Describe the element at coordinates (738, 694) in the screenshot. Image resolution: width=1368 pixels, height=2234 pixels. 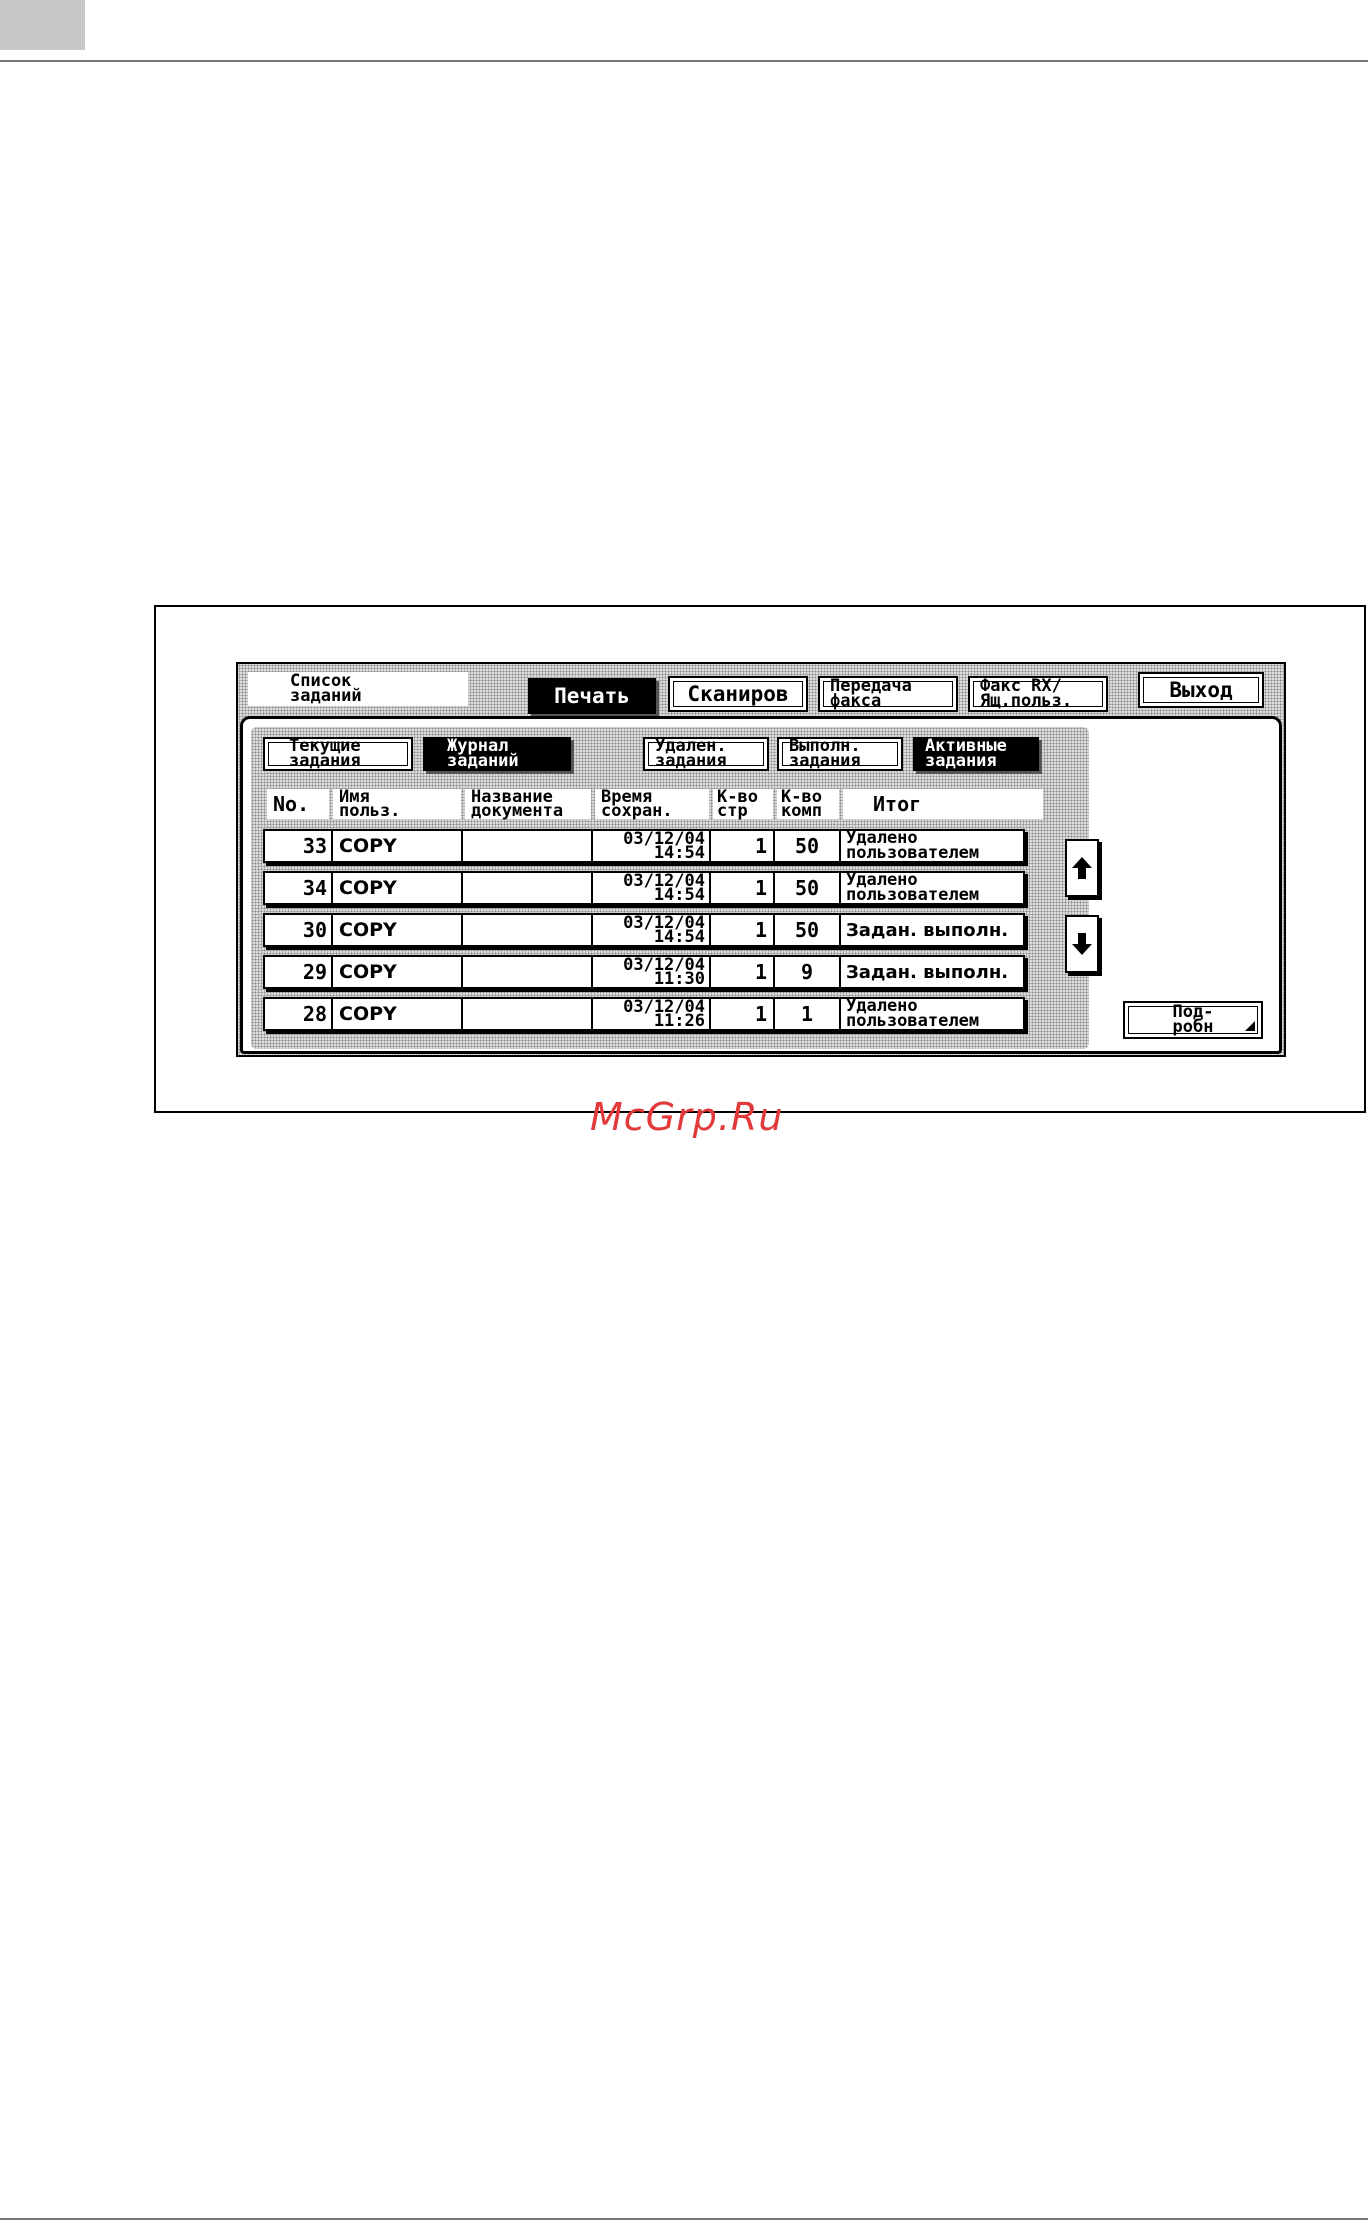
I see `tab-scan: Сканиров` at that location.